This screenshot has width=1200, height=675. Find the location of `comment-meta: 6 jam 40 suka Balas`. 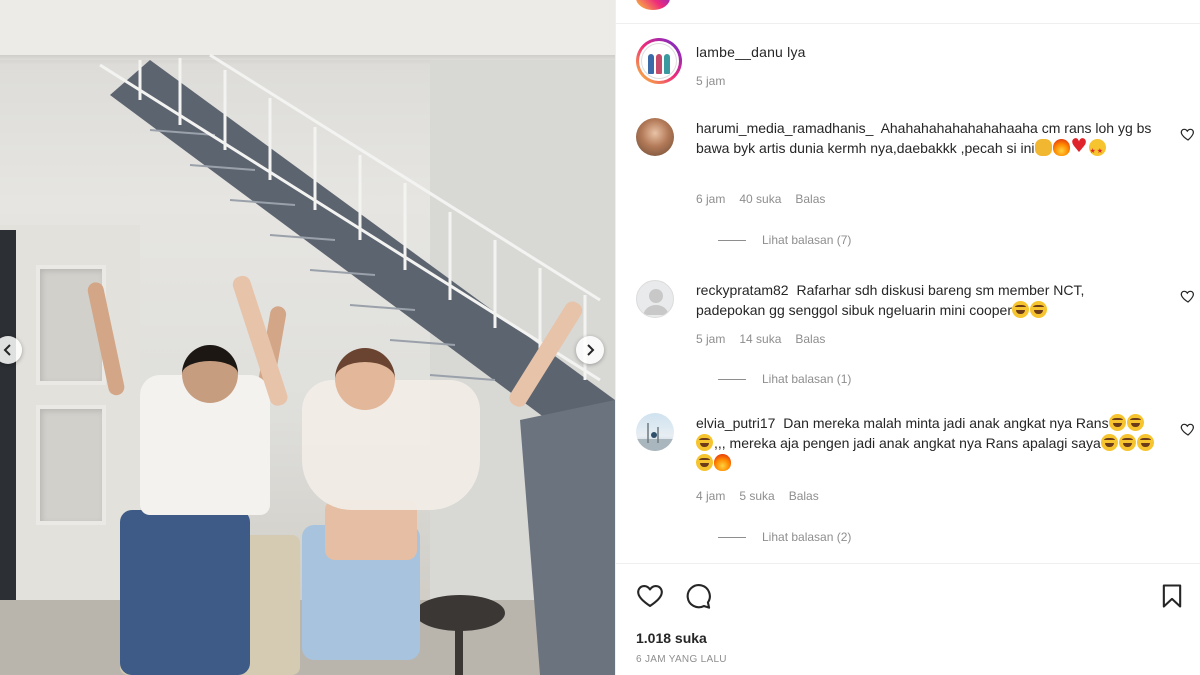

comment-meta: 6 jam 40 suka Balas is located at coordinates (760, 199).